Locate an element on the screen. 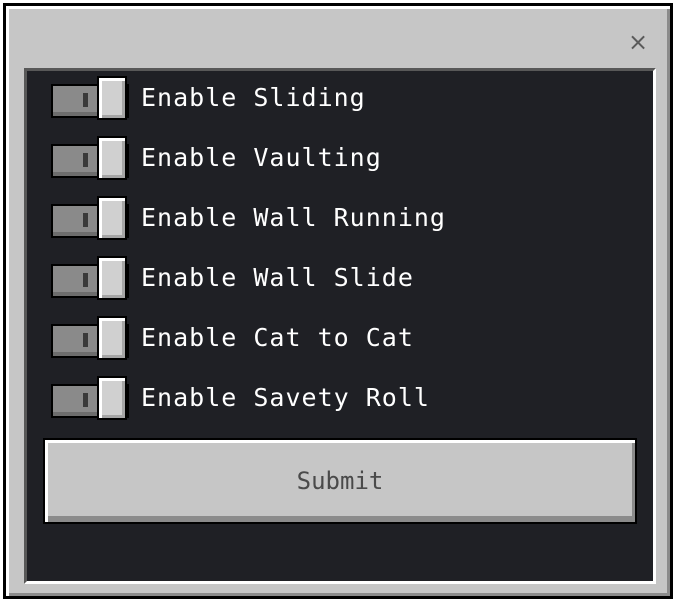 This screenshot has height=604, width=678. toggle-sliding is located at coordinates (90, 98).